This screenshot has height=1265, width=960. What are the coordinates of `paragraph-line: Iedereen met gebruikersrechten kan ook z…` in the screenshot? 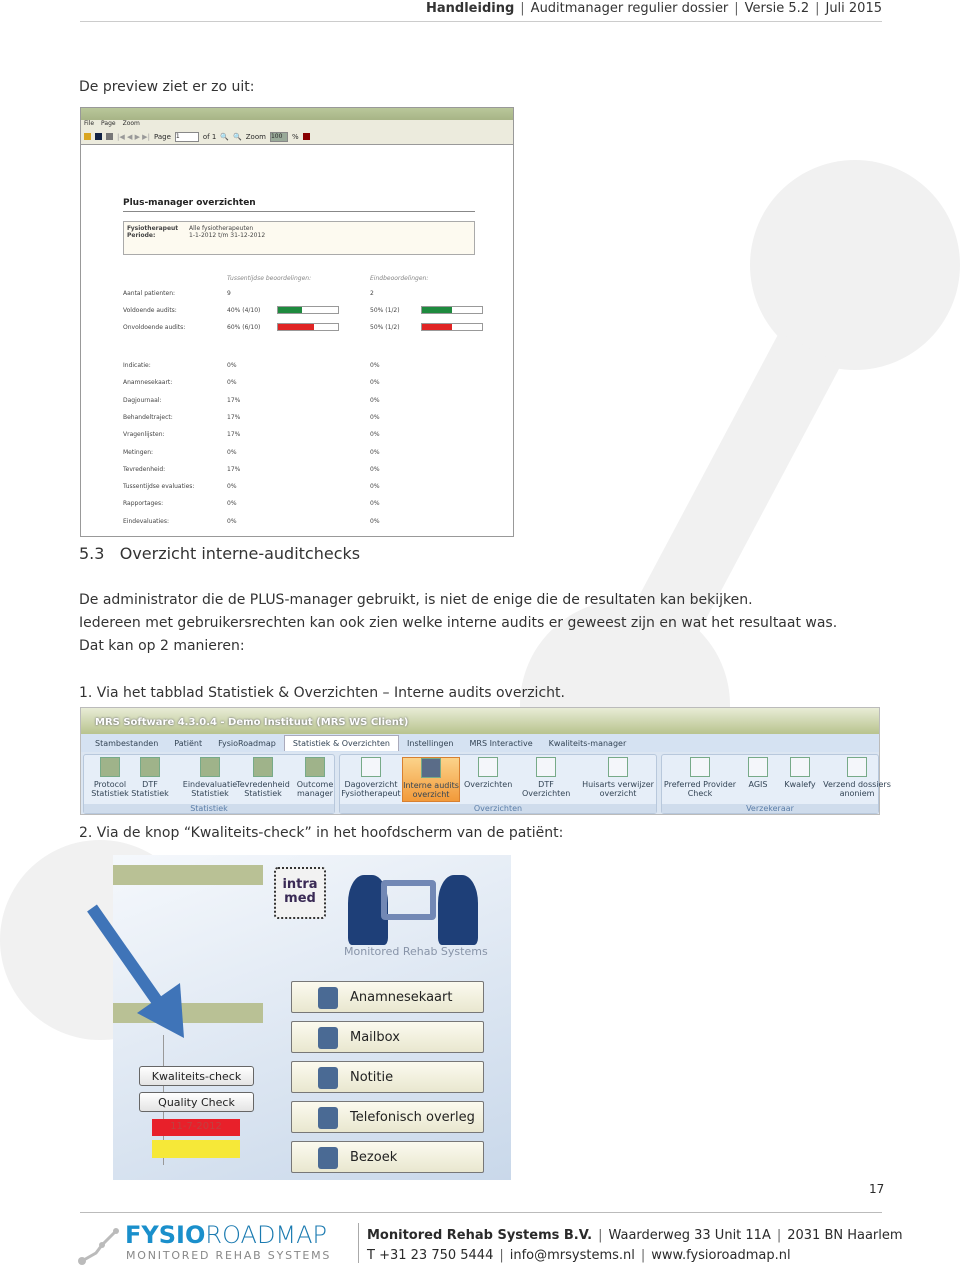 It's located at (458, 623).